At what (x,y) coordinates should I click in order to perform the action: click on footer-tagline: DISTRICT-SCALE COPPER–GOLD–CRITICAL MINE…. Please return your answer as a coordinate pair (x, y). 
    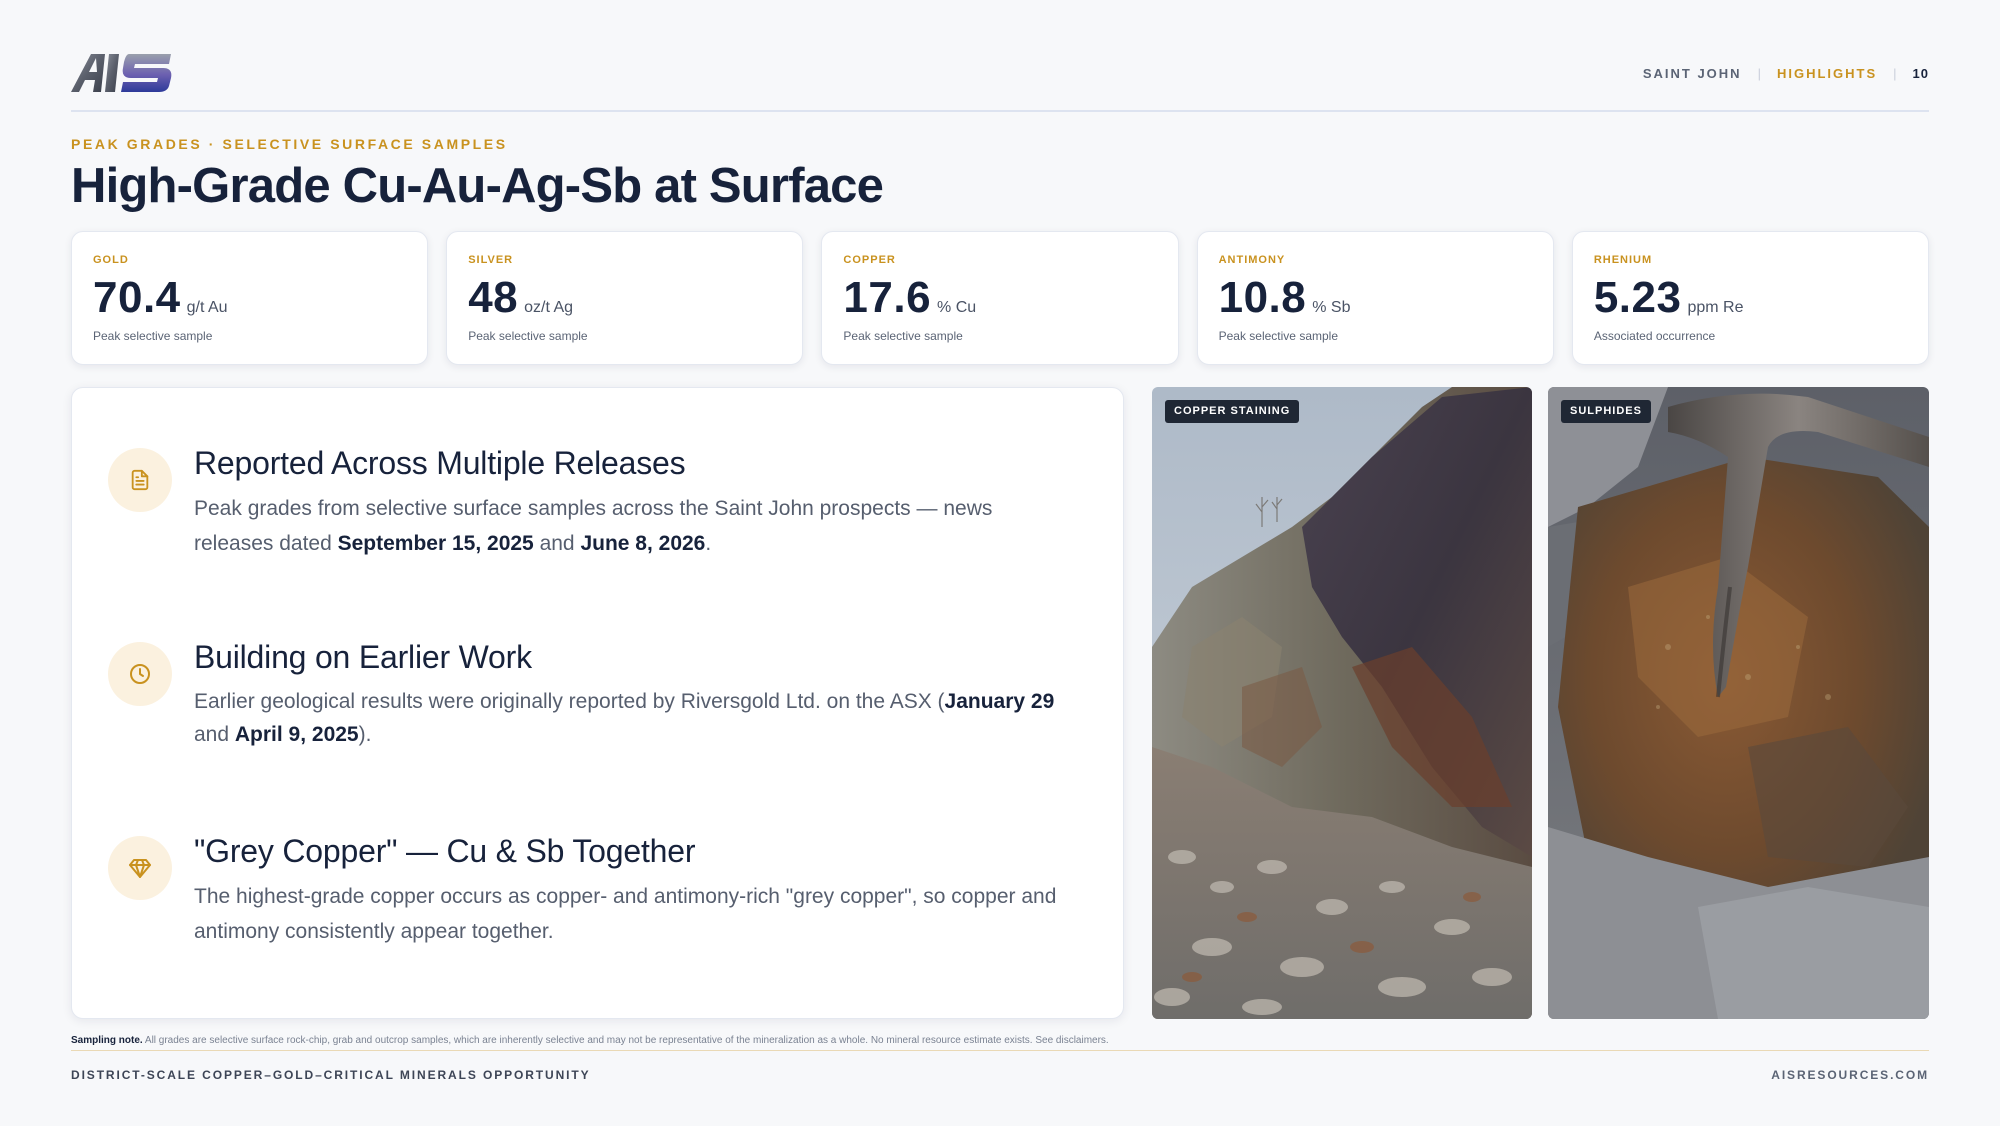
    Looking at the image, I should click on (331, 1075).